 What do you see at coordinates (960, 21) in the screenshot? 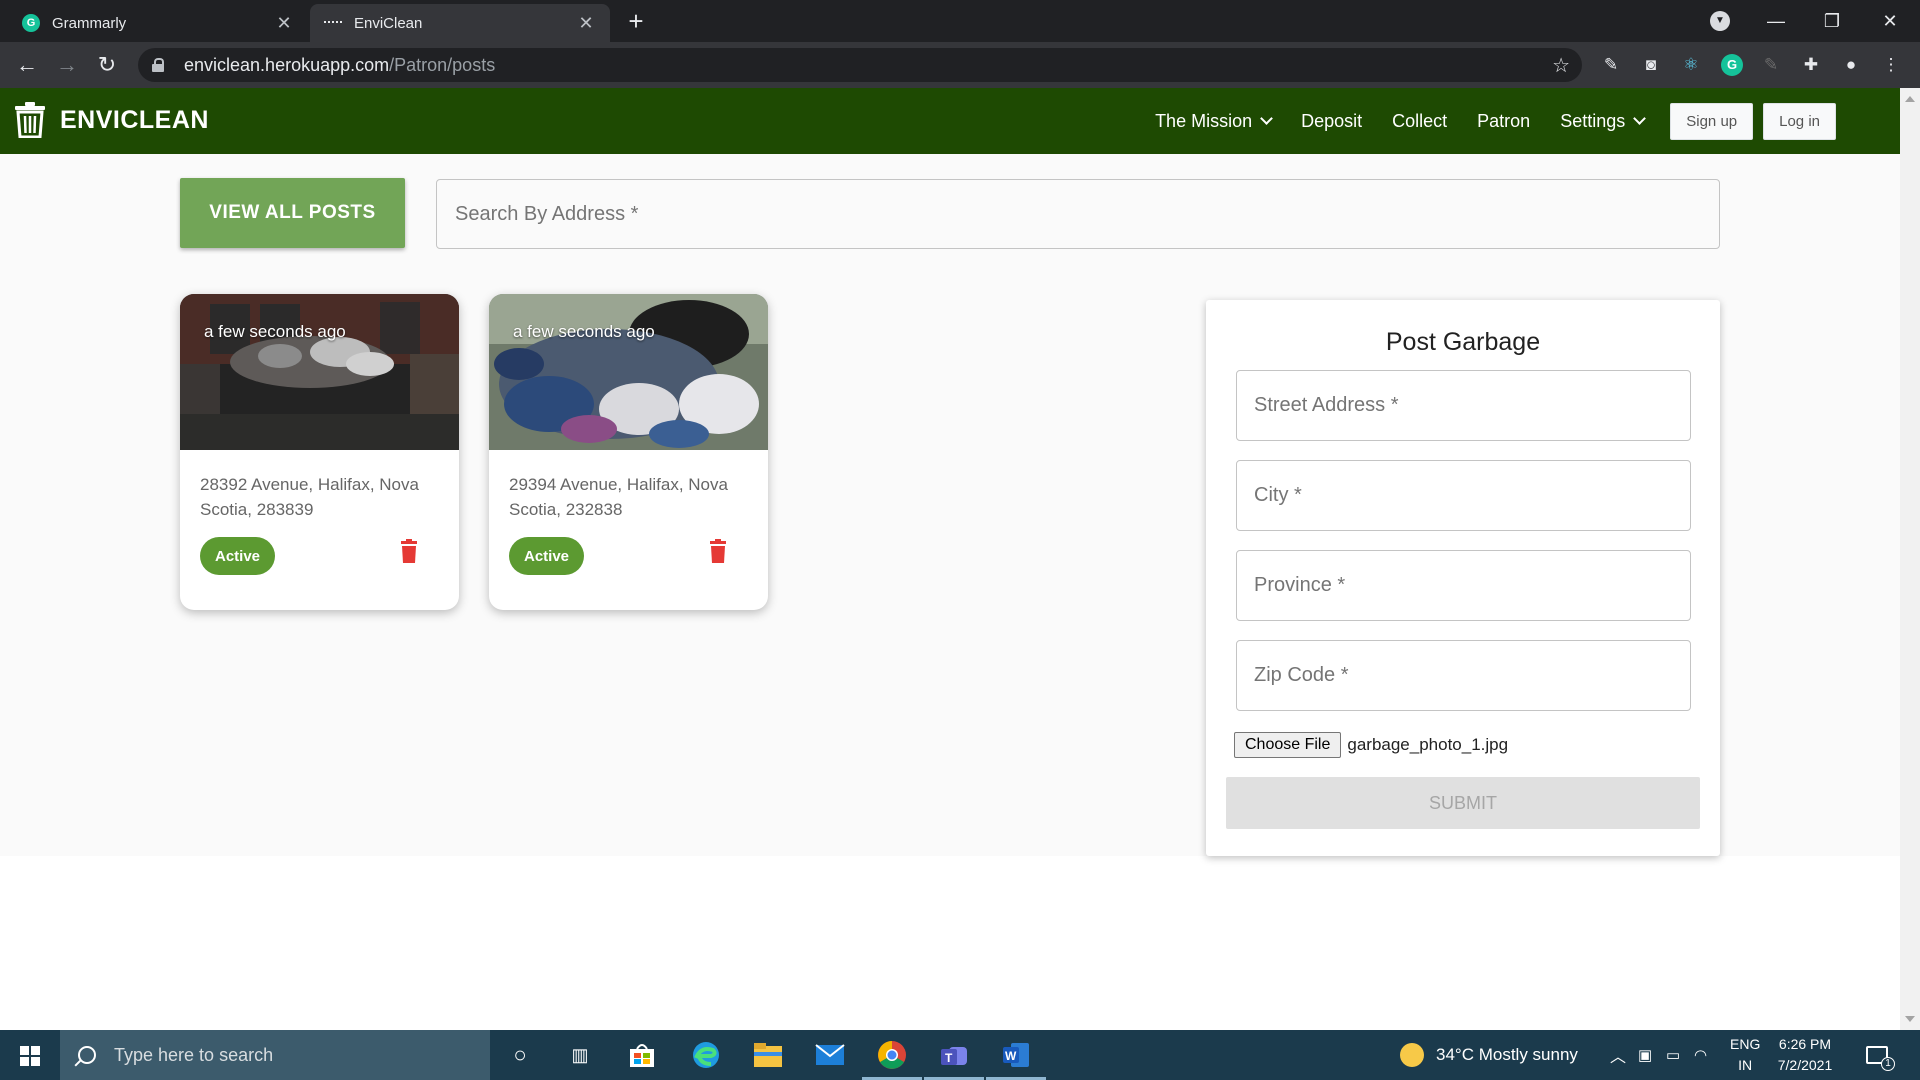
I see `browser-tab-strip: G Grammarly ✕ EnviClean ✕ + ▼ — ❐ ✕` at bounding box center [960, 21].